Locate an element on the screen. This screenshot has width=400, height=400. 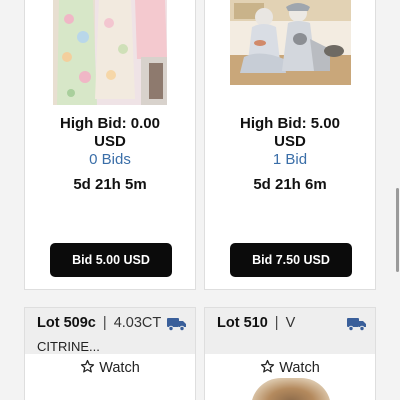
bid-count-link: 1 Bid is located at coordinates (290, 159).